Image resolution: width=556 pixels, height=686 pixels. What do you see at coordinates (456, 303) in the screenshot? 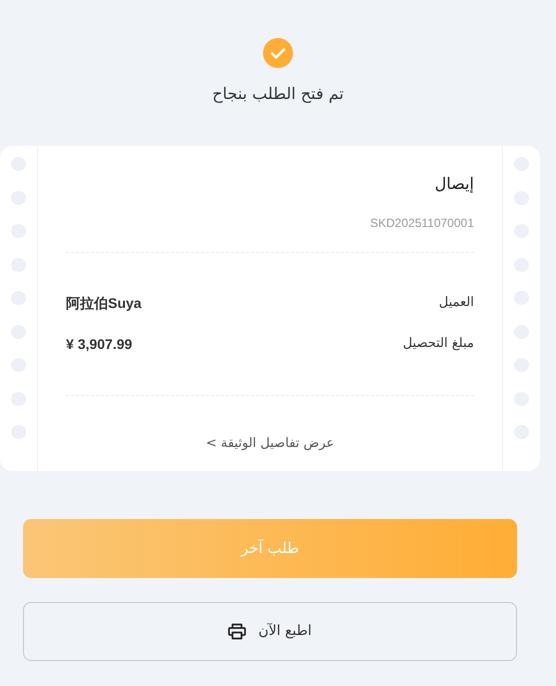
I see `field-label: العميل` at bounding box center [456, 303].